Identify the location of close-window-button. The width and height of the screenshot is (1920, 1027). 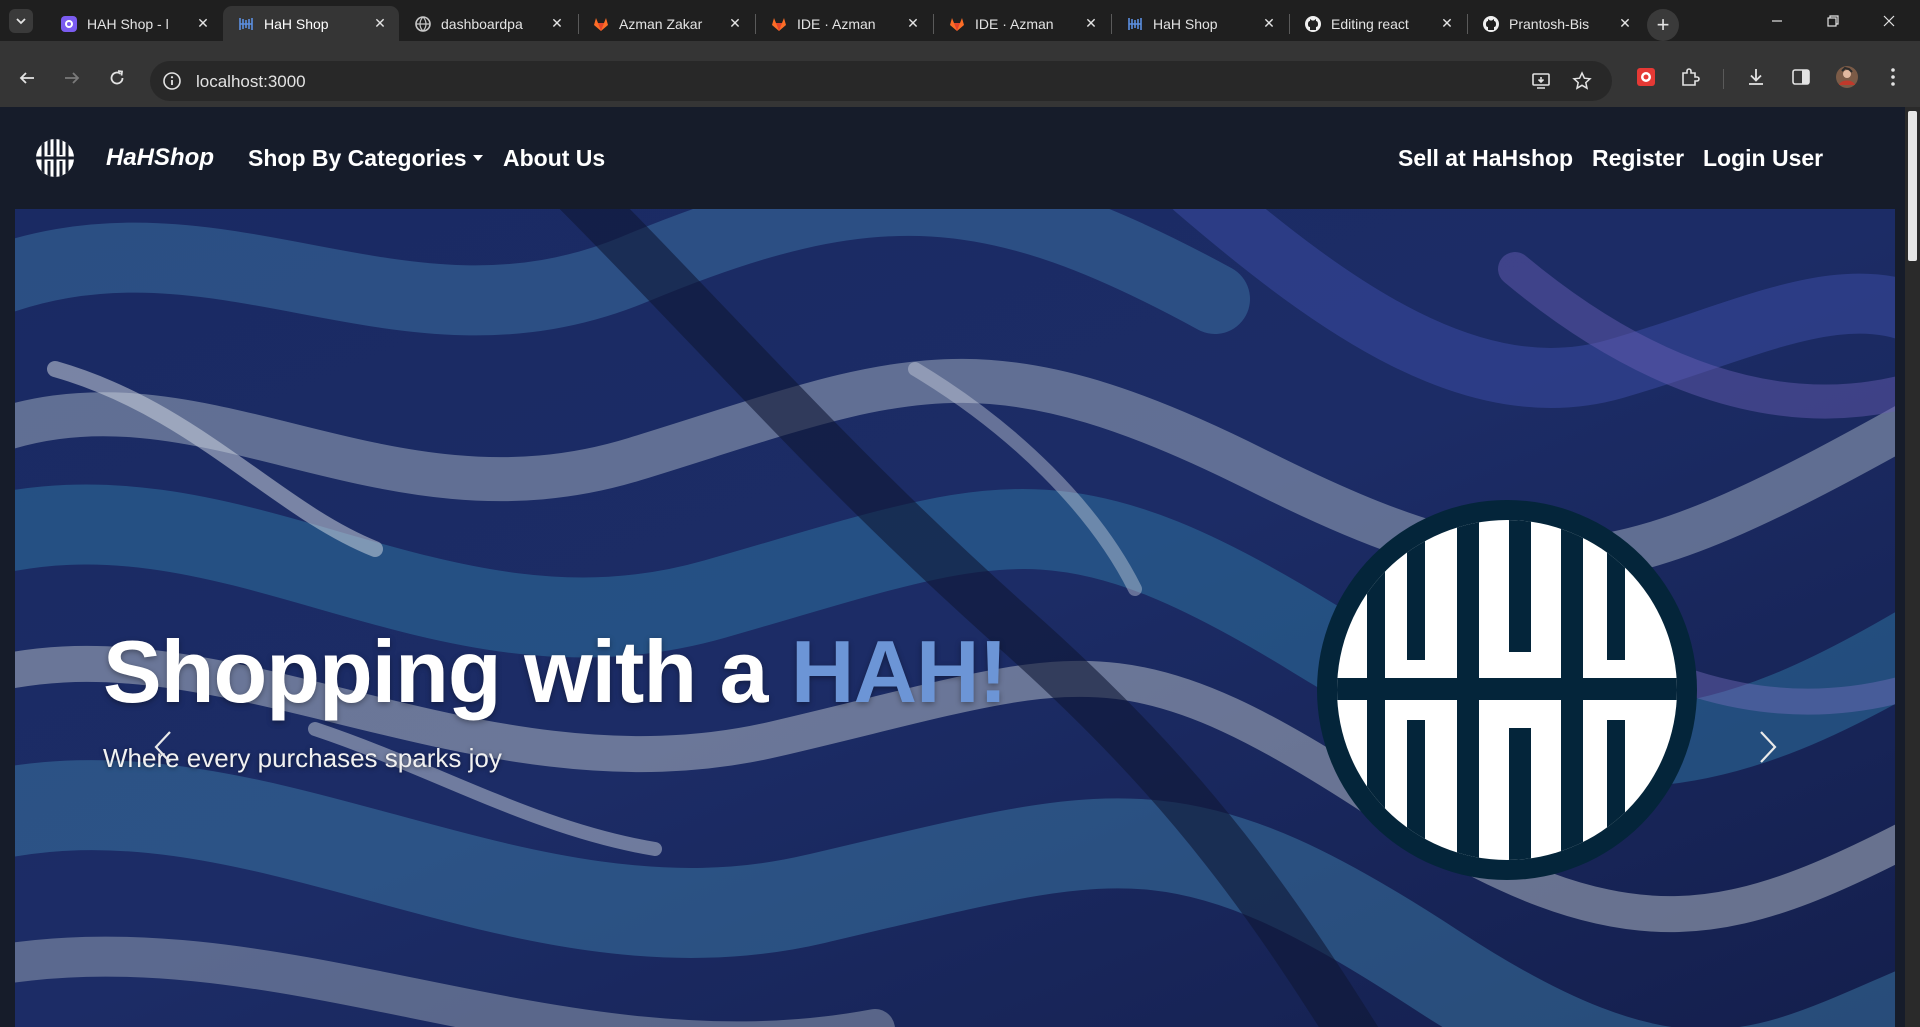
(1889, 21).